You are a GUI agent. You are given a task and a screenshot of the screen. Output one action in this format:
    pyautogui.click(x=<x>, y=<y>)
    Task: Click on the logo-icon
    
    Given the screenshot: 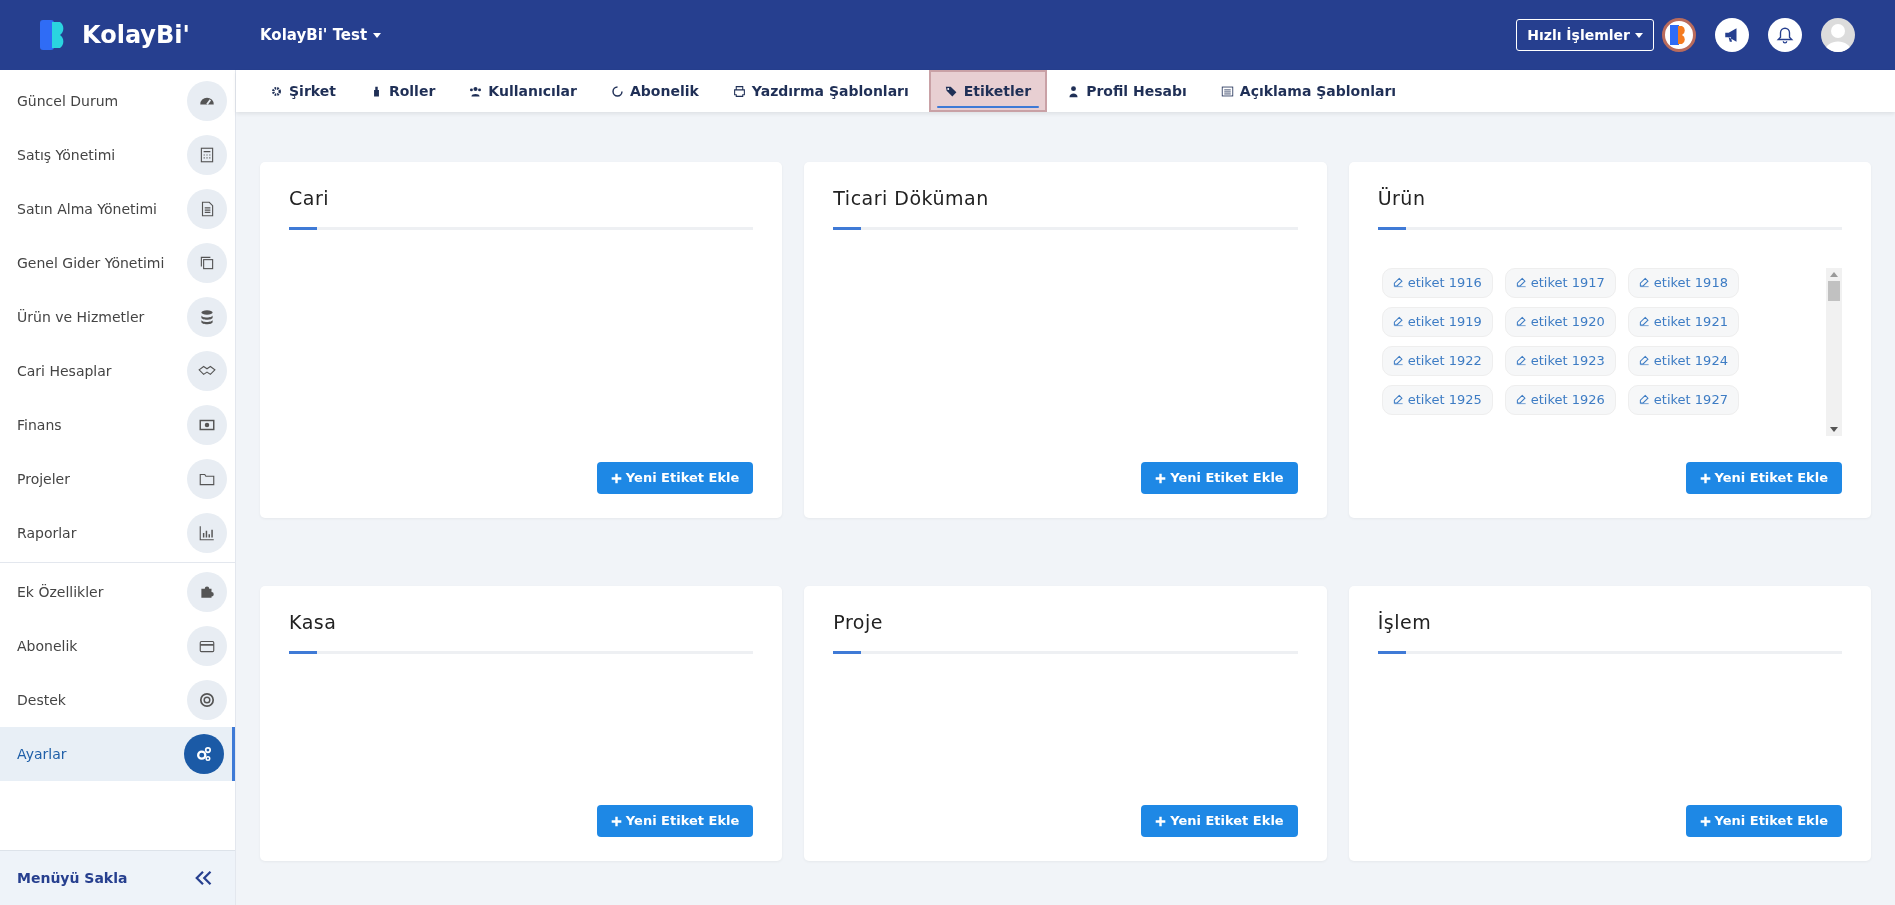 What is the action you would take?
    pyautogui.click(x=1679, y=35)
    